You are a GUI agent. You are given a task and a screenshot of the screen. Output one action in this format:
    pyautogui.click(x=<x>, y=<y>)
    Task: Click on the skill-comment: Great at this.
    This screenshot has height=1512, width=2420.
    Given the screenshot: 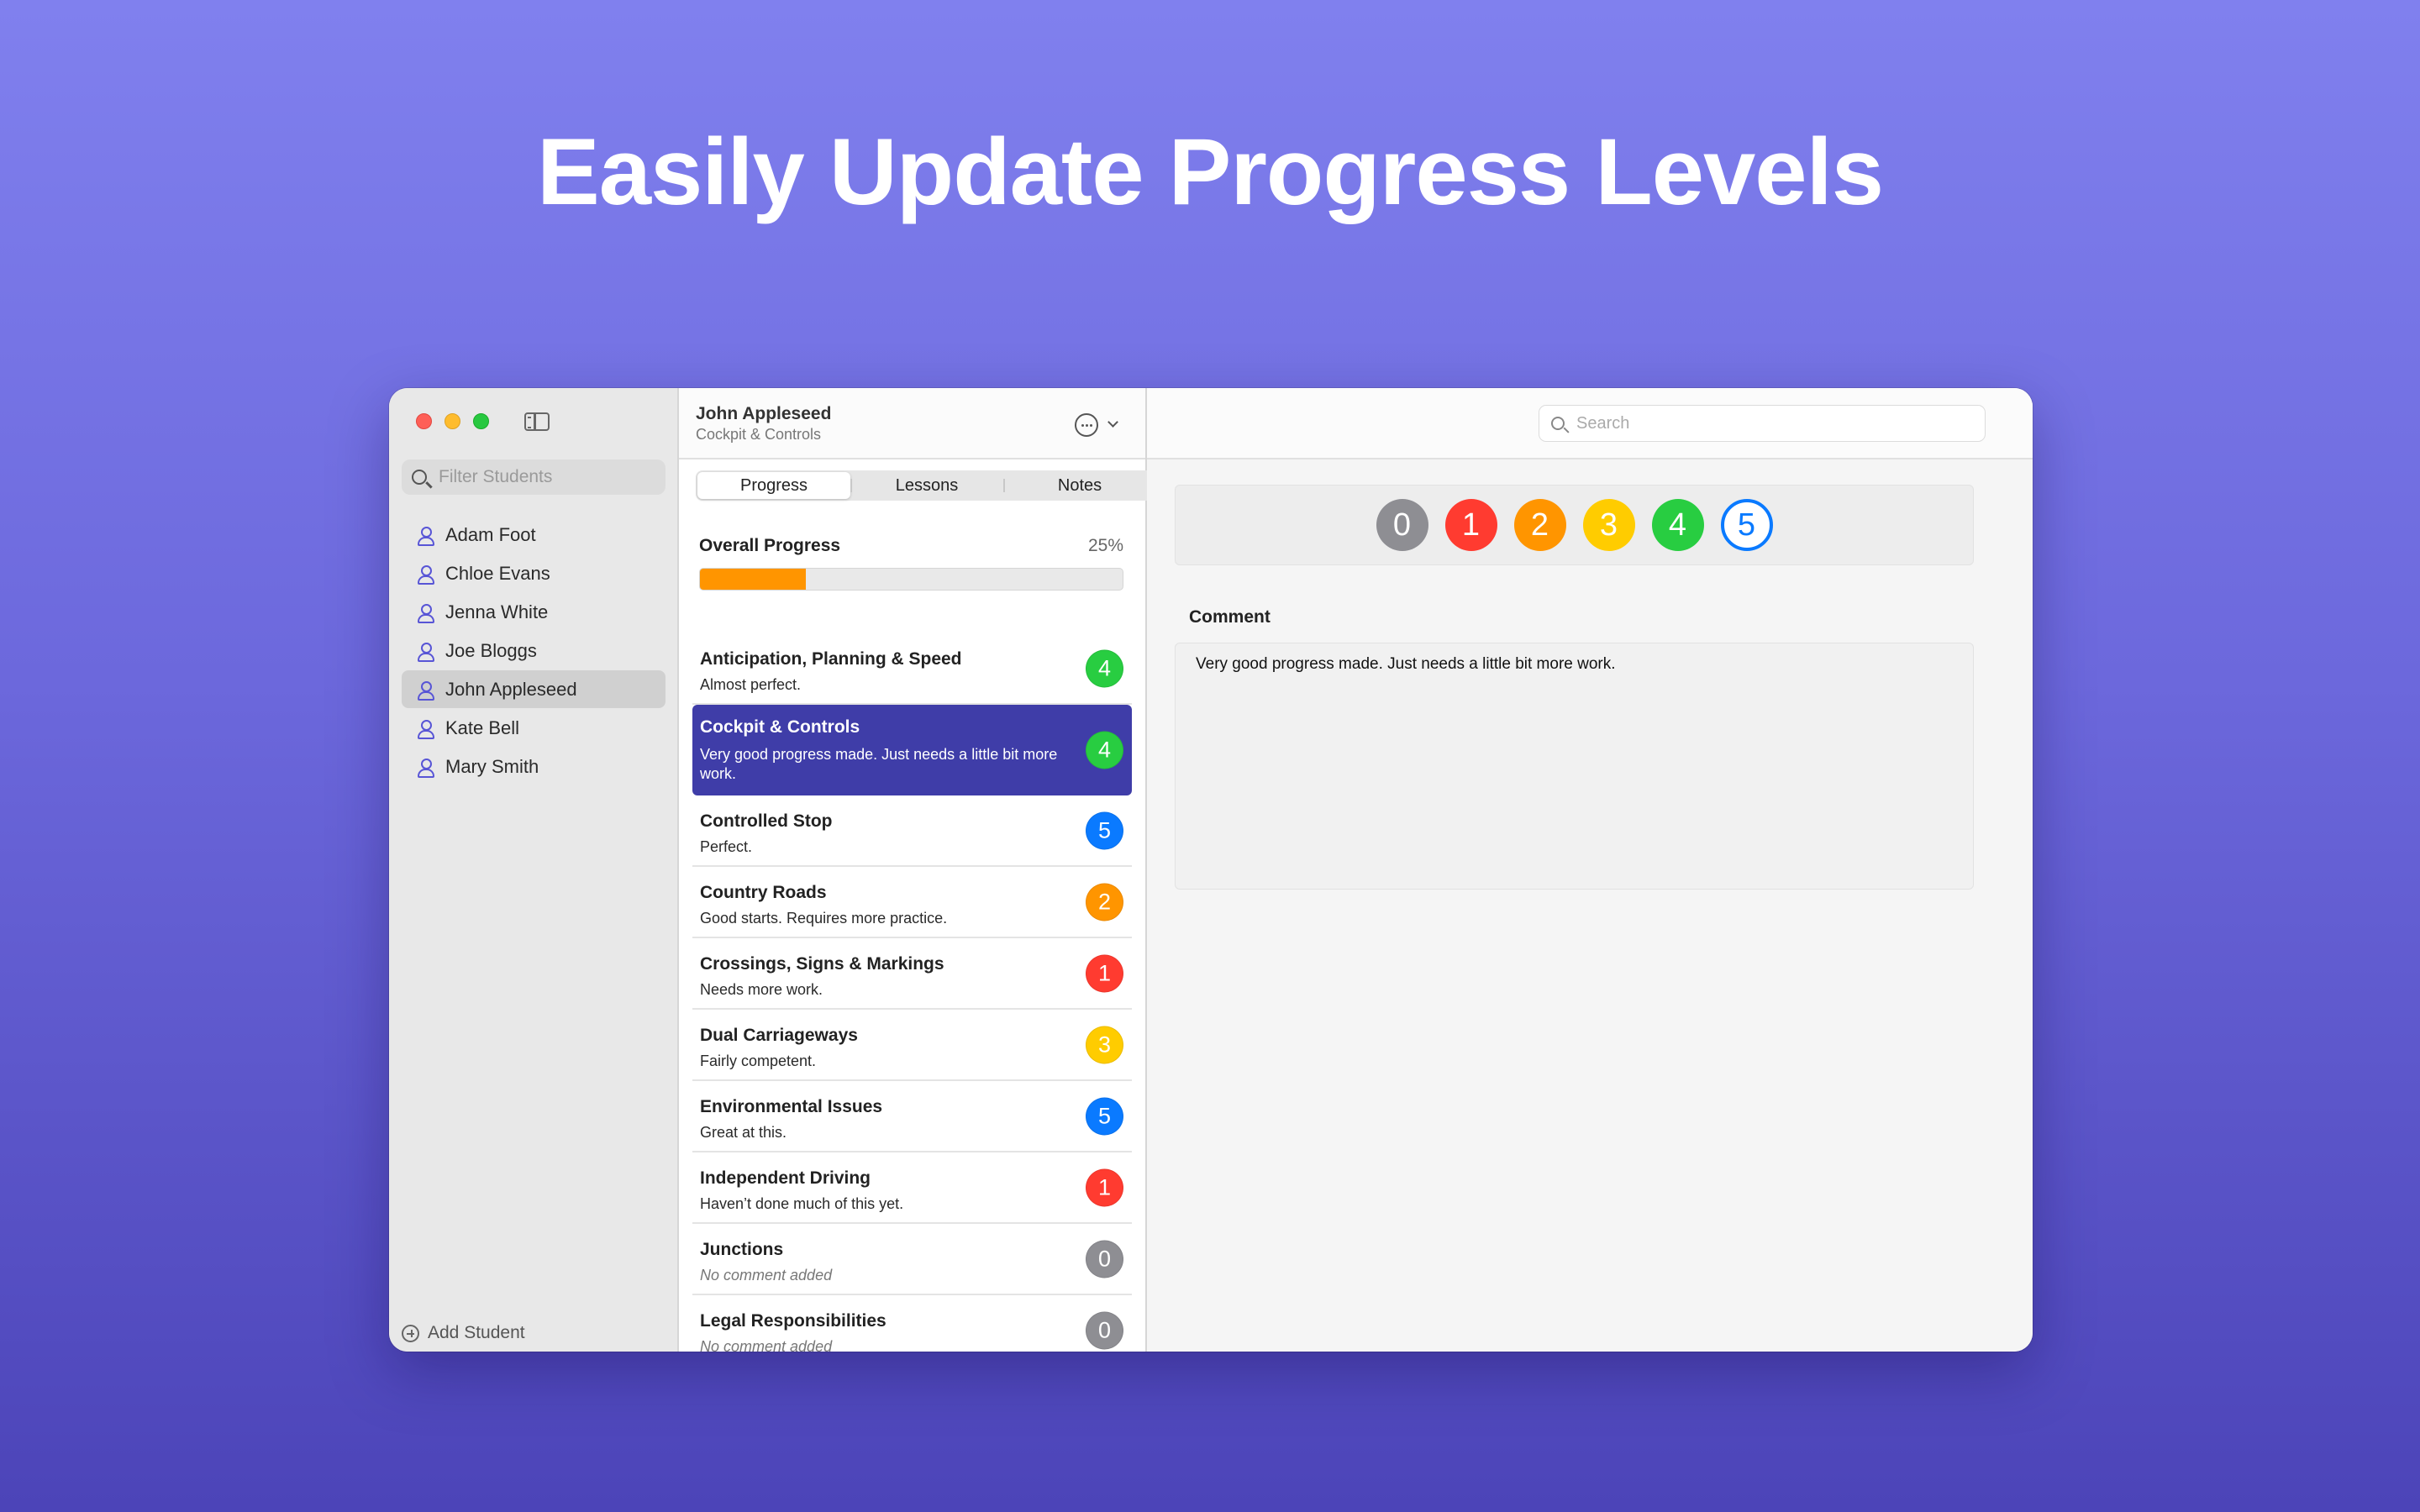 What is the action you would take?
    pyautogui.click(x=743, y=1132)
    